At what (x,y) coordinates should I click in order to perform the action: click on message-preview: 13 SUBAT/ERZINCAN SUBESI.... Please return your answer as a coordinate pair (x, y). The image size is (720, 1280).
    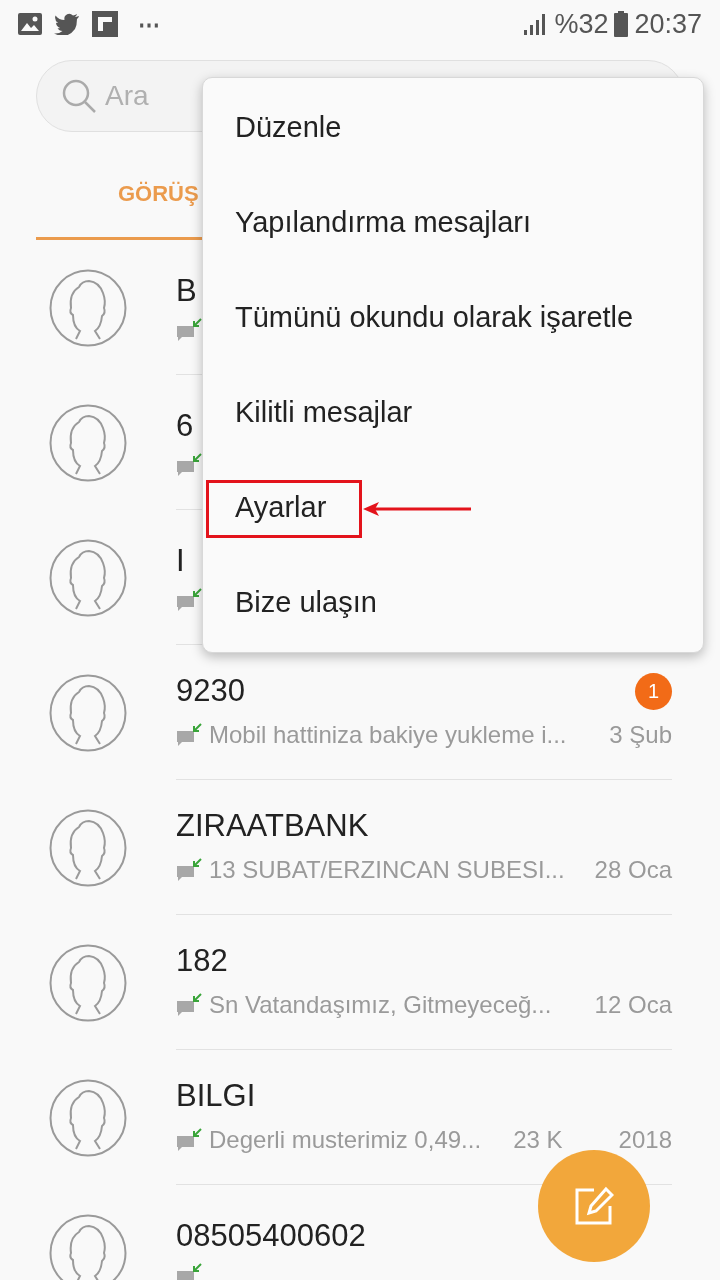
    Looking at the image, I should click on (387, 870).